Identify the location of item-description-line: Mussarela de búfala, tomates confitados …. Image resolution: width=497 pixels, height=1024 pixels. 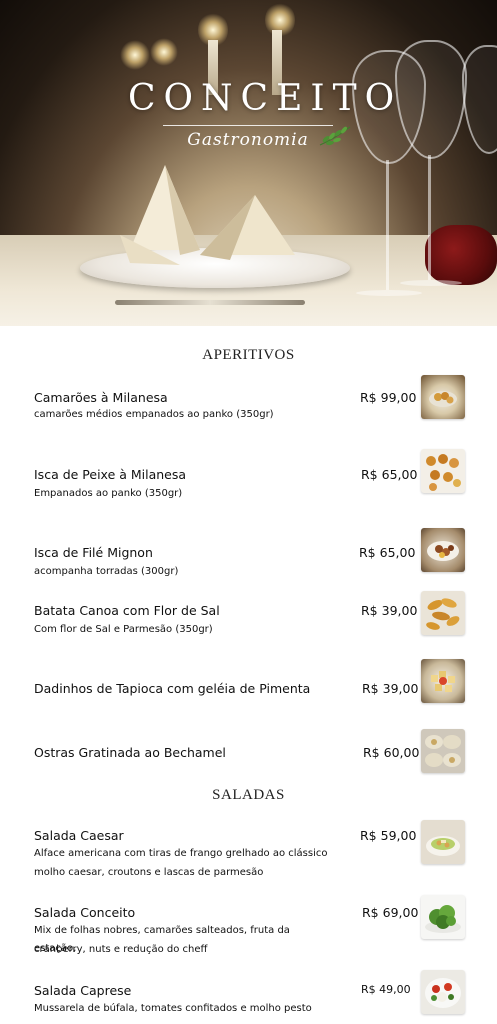
(173, 1008).